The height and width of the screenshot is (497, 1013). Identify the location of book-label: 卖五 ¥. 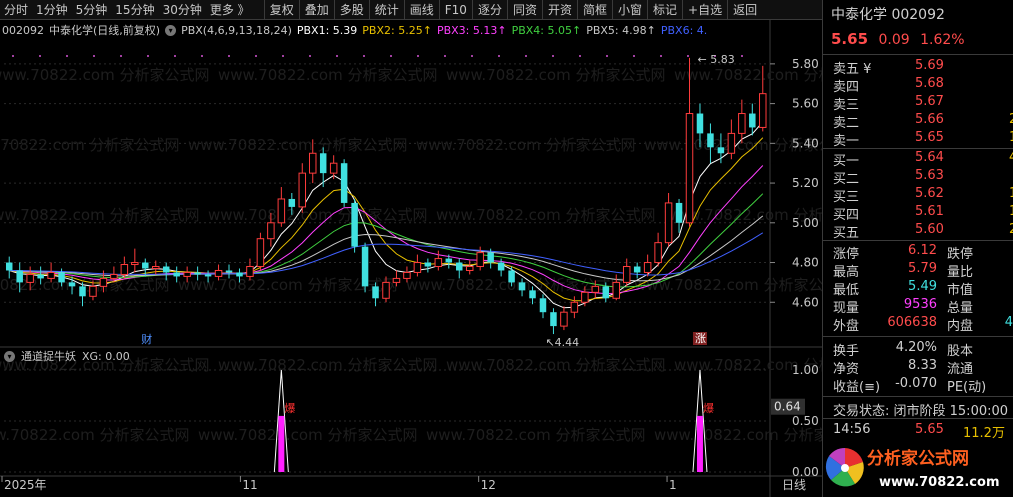
(852, 69).